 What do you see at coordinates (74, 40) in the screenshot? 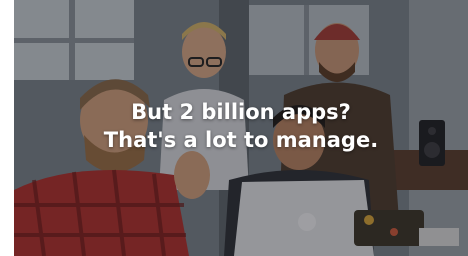
I see `window-left` at bounding box center [74, 40].